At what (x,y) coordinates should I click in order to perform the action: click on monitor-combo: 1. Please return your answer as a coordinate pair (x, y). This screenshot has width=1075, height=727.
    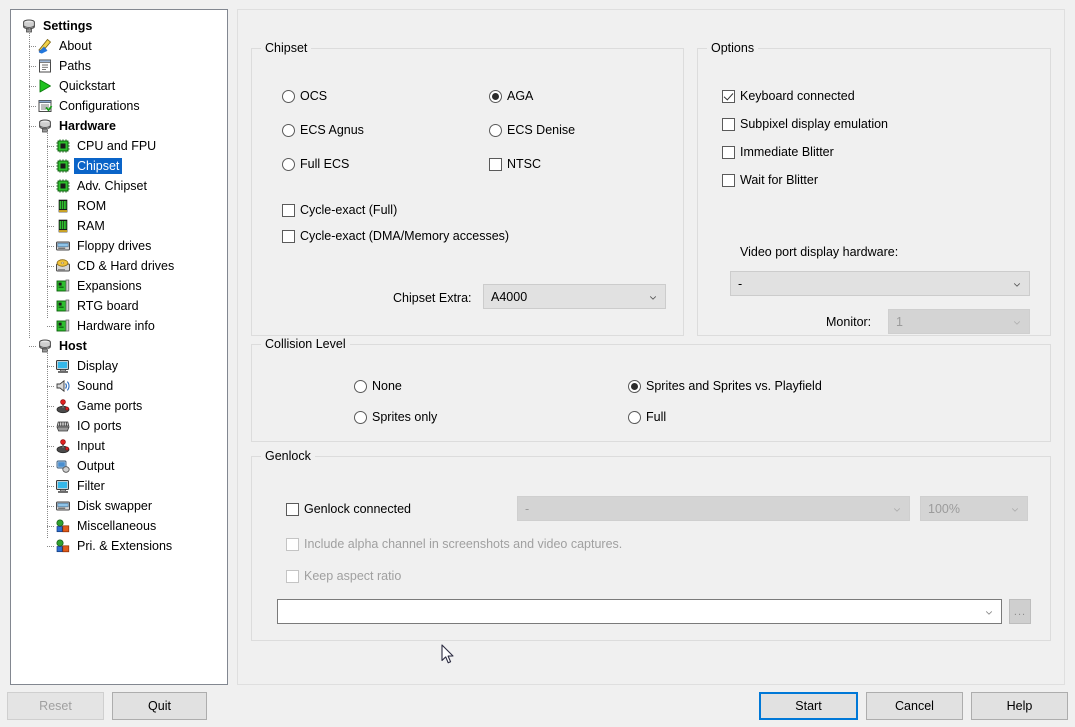
    Looking at the image, I should click on (959, 321).